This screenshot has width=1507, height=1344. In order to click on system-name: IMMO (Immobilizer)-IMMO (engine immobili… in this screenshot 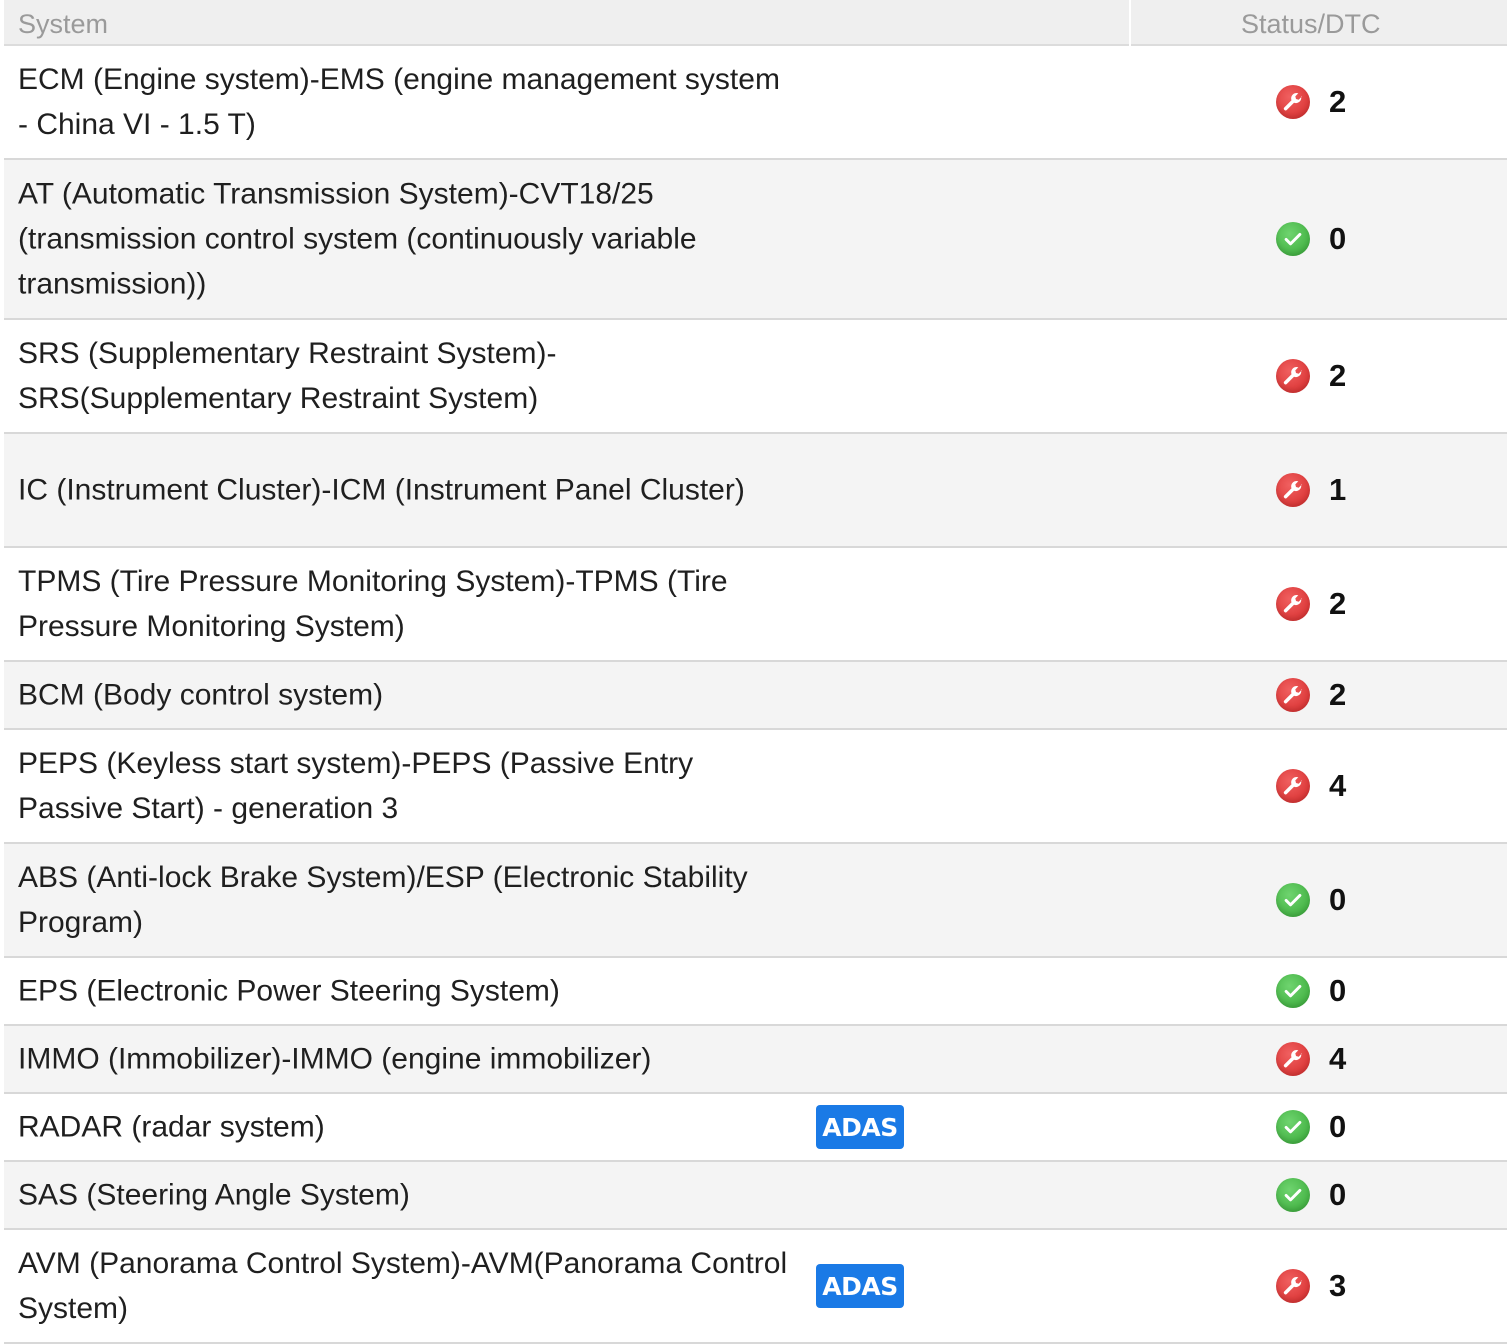, I will do `click(335, 1059)`.